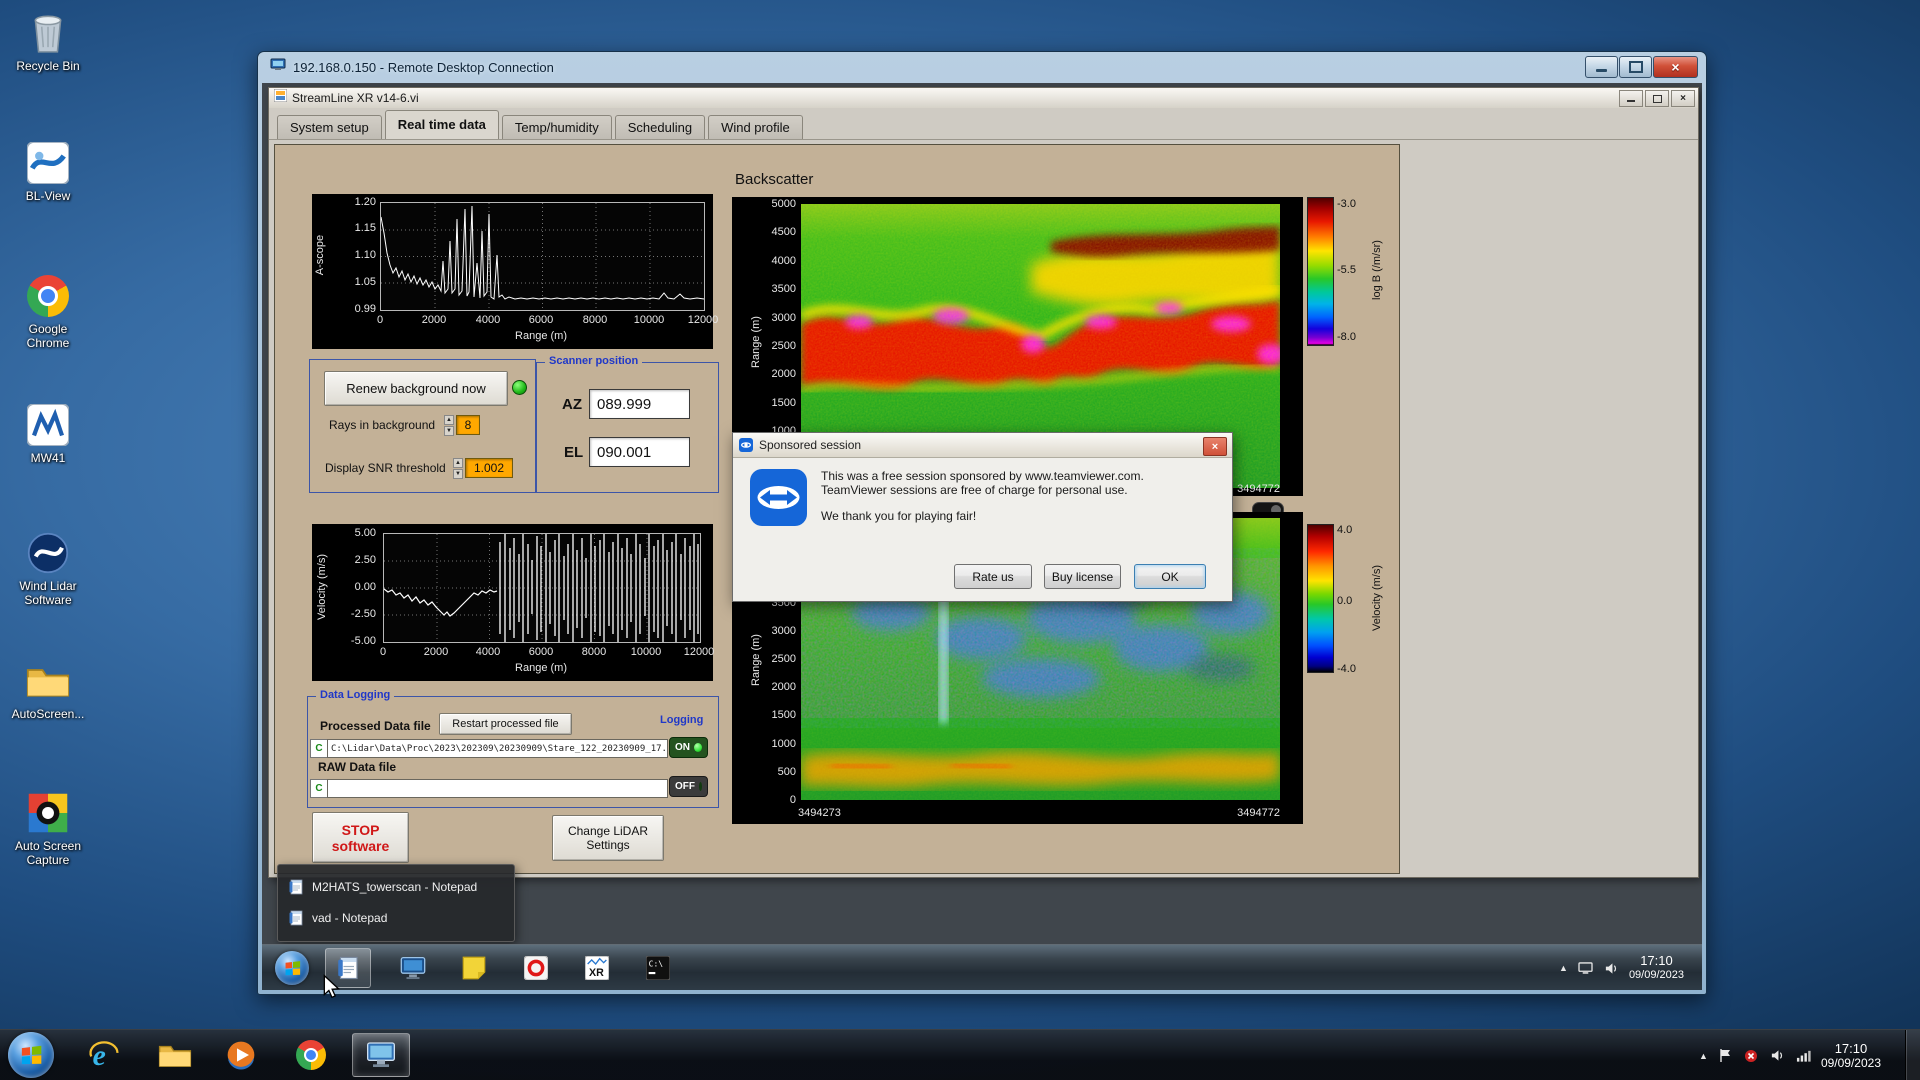  I want to click on folder-icon, so click(175, 1056).